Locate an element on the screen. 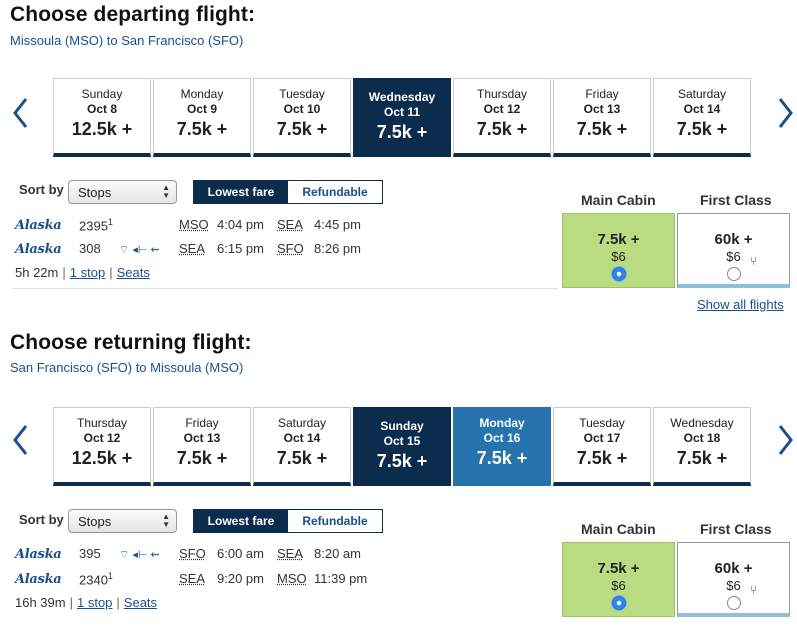 This screenshot has width=797, height=628. date-card: Thursday Oct 12 12.5k + is located at coordinates (102, 446).